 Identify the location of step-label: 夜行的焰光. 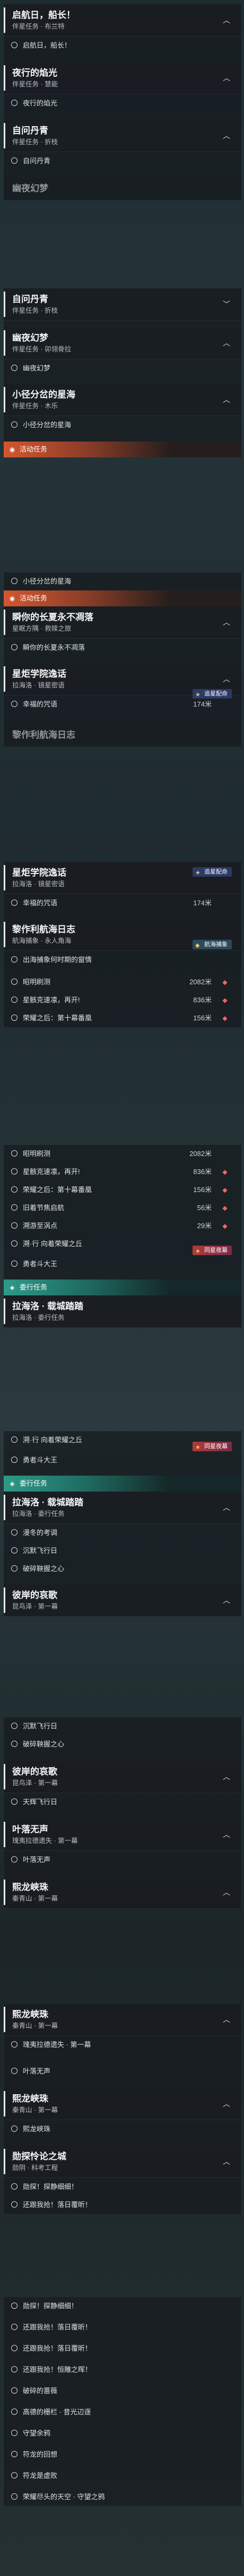
(41, 103).